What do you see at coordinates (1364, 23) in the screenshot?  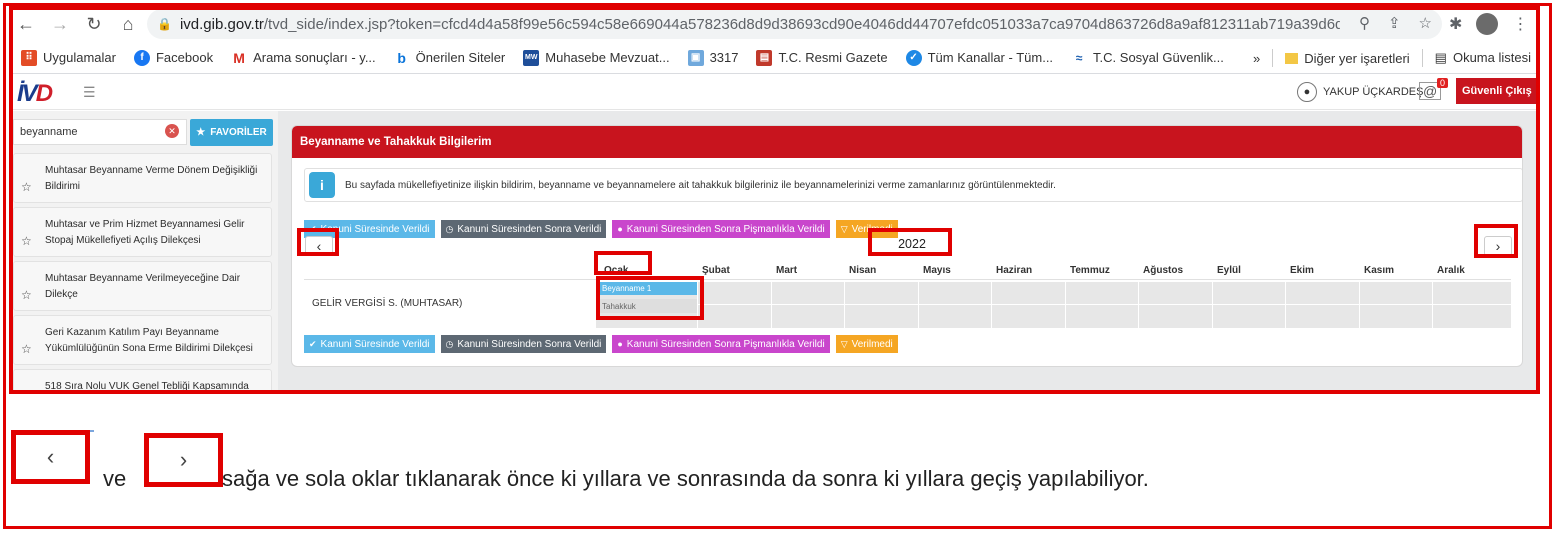 I see `zoom-icon: ⚲` at bounding box center [1364, 23].